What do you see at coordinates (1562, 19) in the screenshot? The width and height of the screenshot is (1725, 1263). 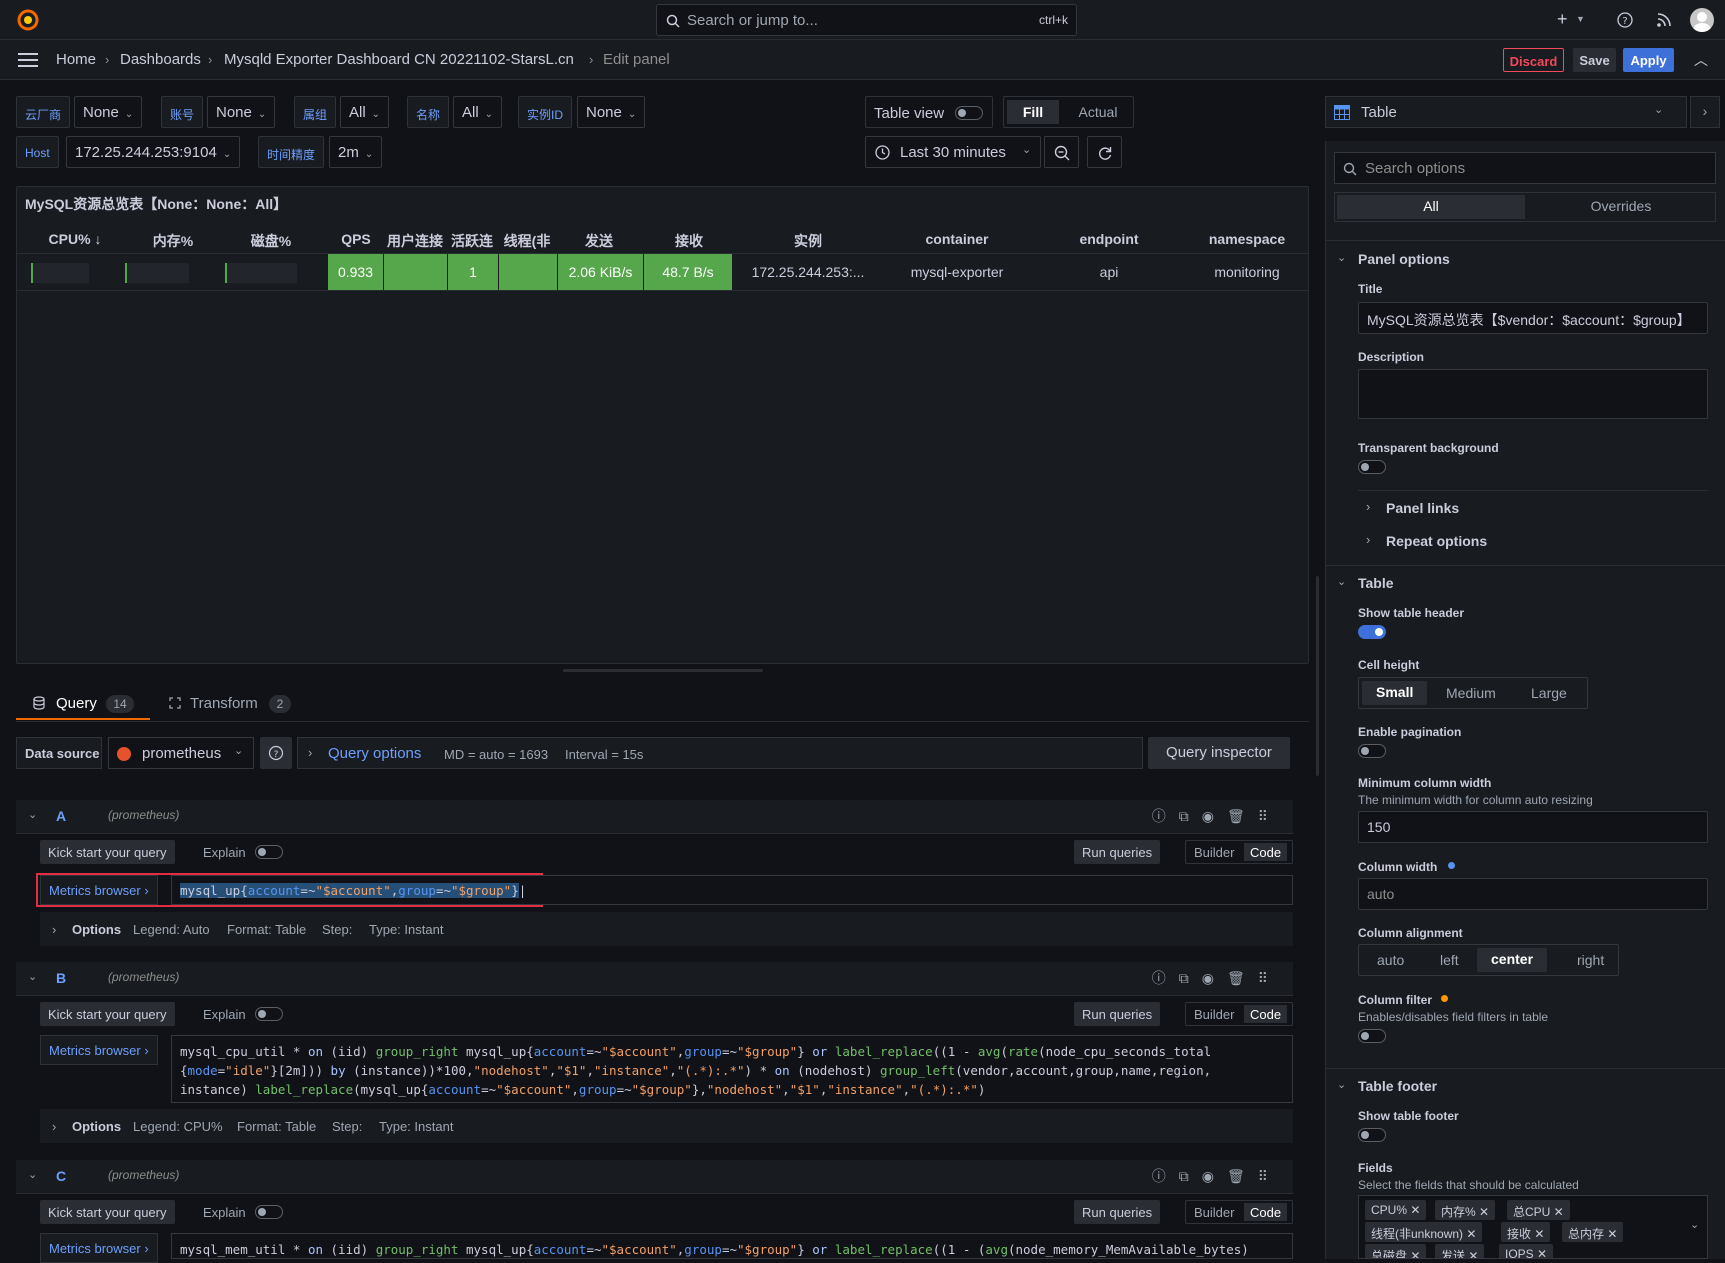 I see `add-icon: +` at bounding box center [1562, 19].